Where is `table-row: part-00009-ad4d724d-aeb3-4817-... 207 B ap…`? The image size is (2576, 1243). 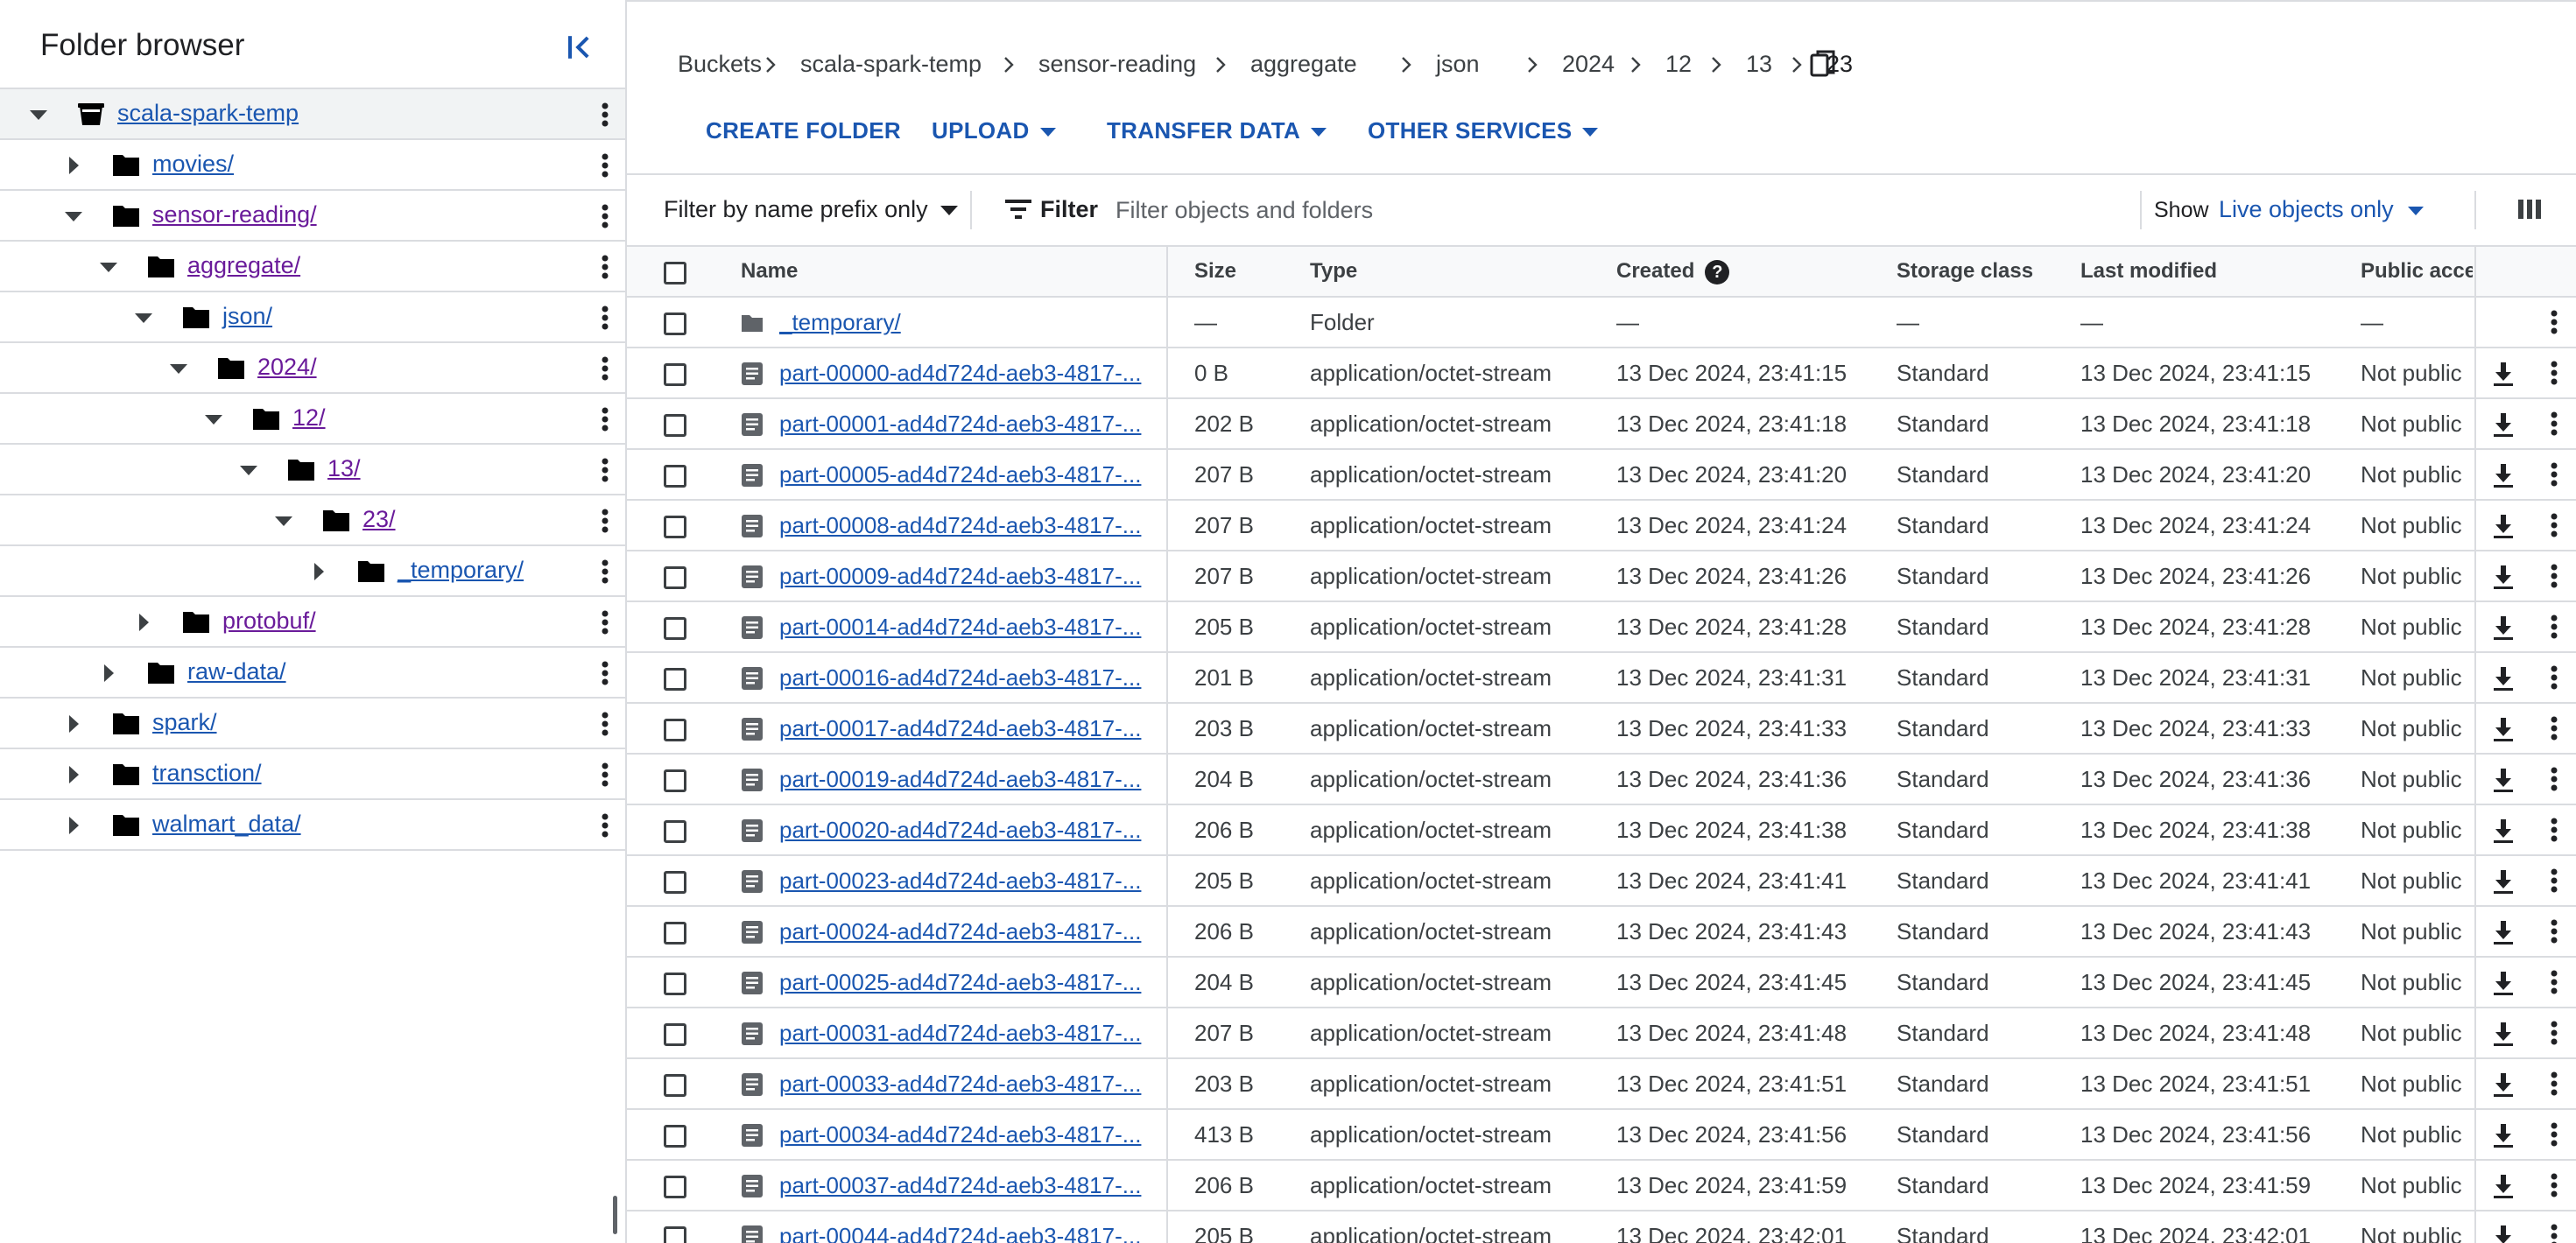
table-row: part-00009-ad4d724d-aeb3-4817-... 207 B ap… is located at coordinates (1601, 576).